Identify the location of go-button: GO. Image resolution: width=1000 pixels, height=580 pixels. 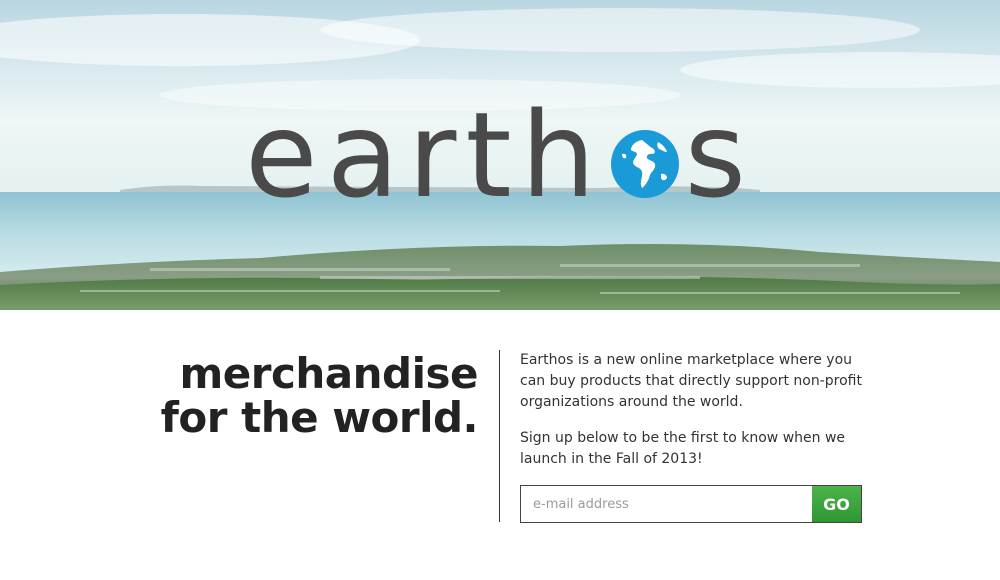
(837, 504).